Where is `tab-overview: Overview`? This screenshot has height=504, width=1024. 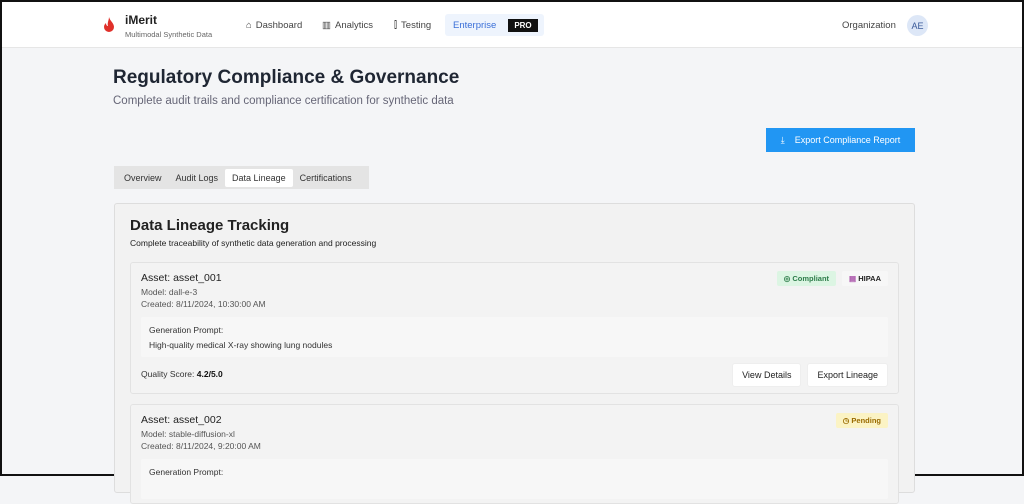 tab-overview: Overview is located at coordinates (143, 178).